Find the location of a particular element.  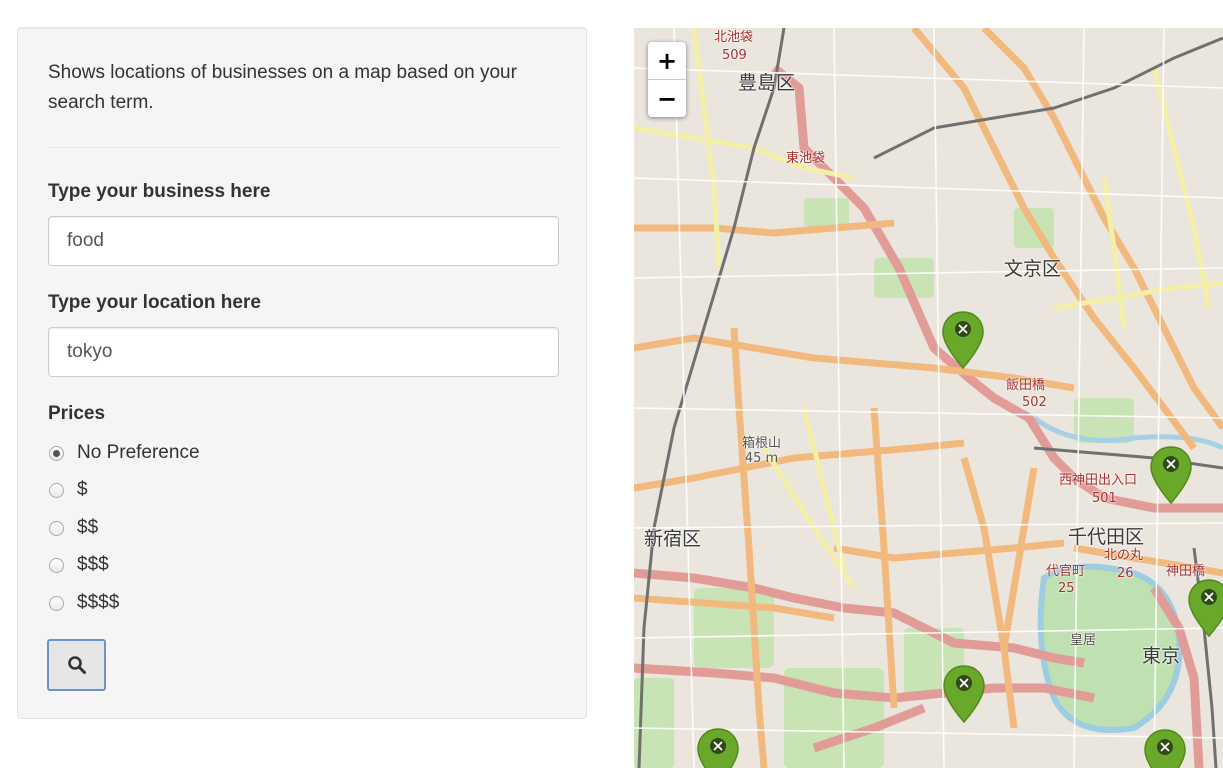

landmark-elevation: 45 m is located at coordinates (761, 458).